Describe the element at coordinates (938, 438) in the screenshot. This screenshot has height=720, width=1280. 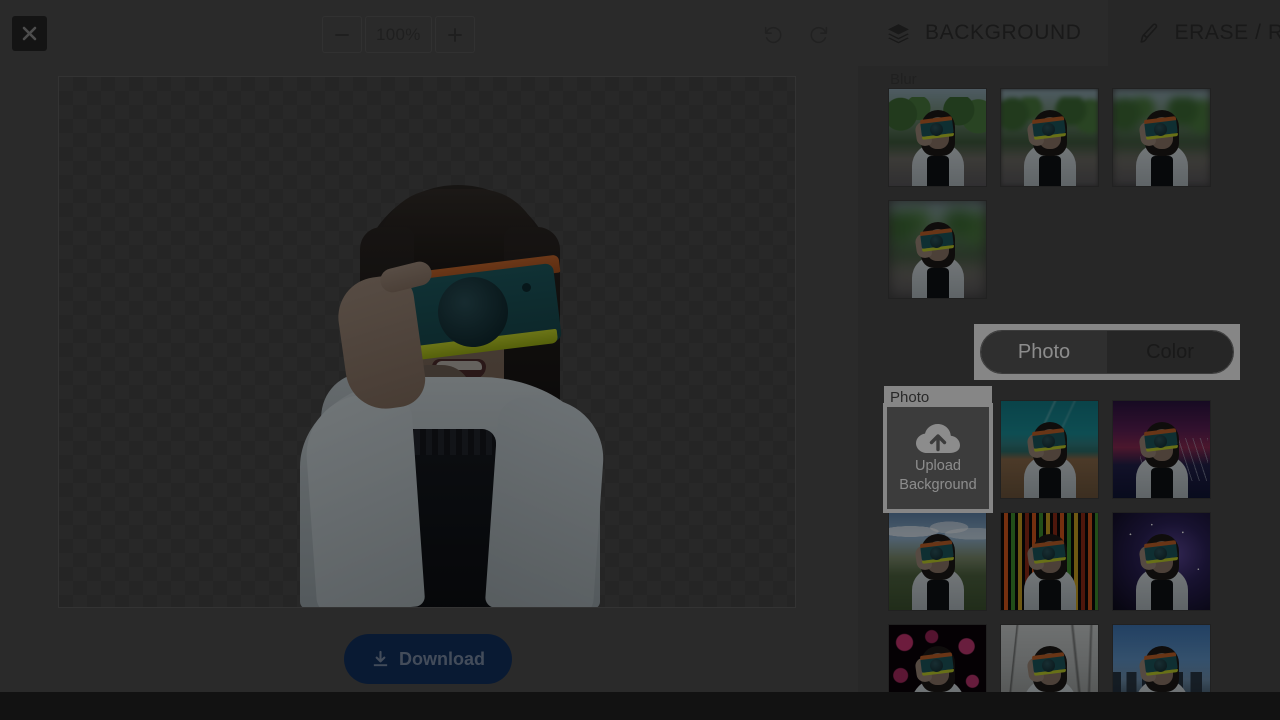
I see `cloud-upload-icon` at that location.